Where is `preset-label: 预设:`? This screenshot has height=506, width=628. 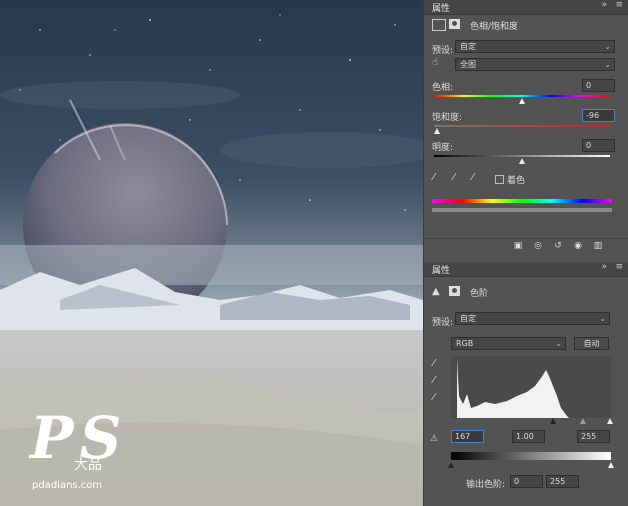
preset-label: 预设: is located at coordinates (443, 51).